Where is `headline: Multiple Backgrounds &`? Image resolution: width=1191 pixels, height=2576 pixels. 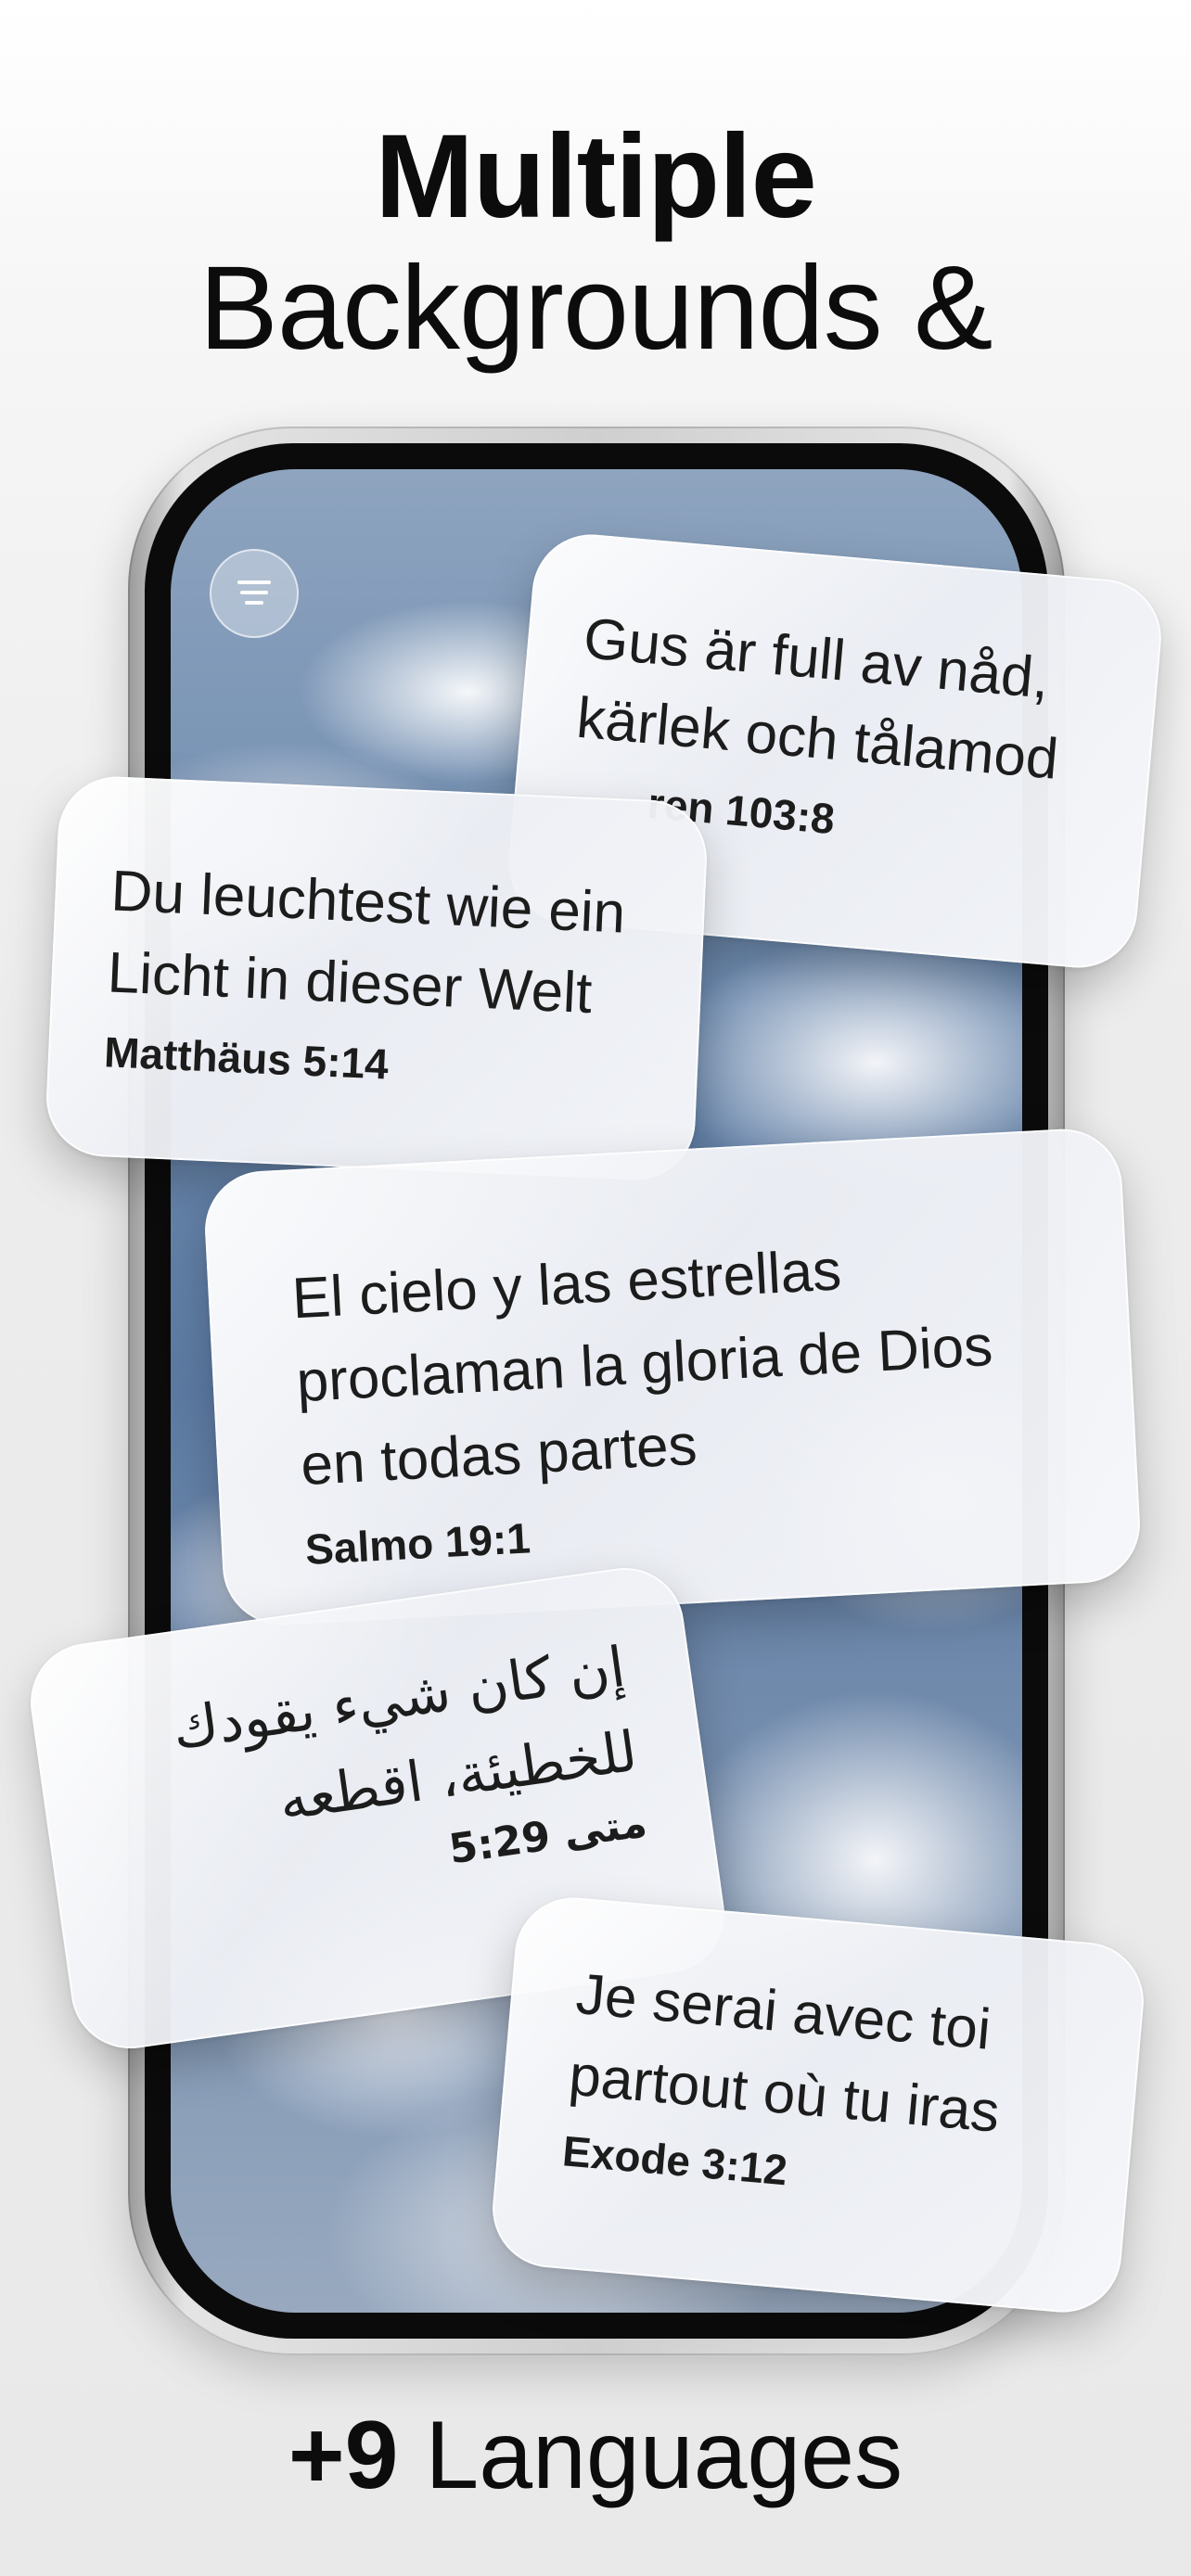 headline: Multiple Backgrounds & is located at coordinates (595, 243).